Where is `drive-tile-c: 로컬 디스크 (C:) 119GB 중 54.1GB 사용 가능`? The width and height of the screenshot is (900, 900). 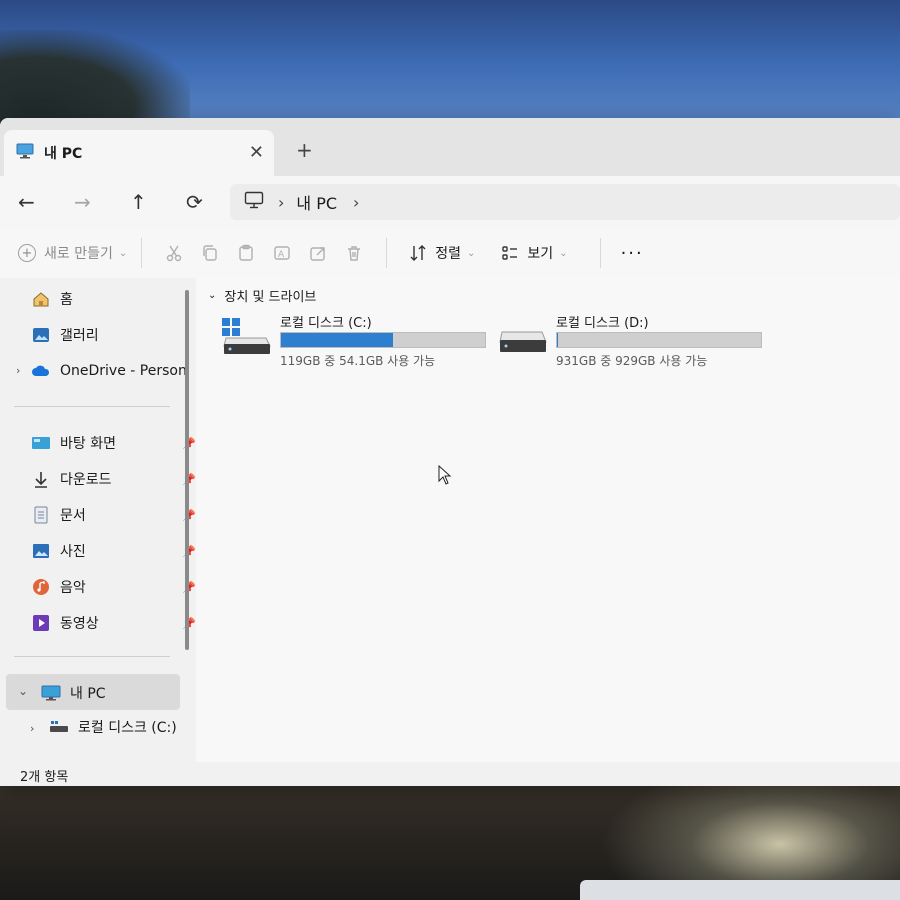
drive-tile-c: 로컬 디스크 (C:) 119GB 중 54.1GB 사용 가능 is located at coordinates (354, 340).